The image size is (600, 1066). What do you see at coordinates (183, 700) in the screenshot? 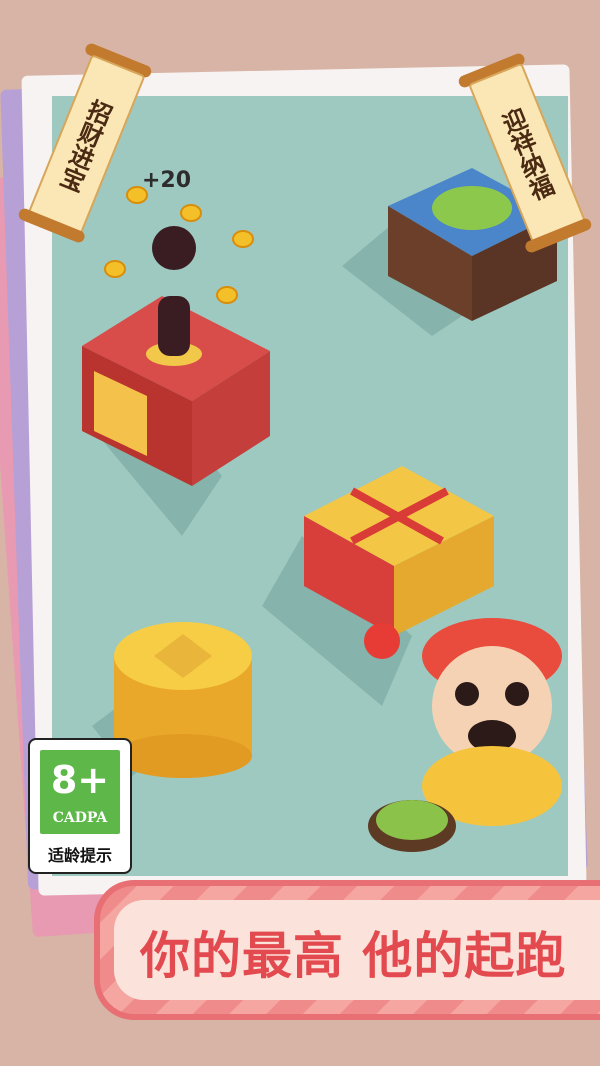
I see `gold-coin-platform` at bounding box center [183, 700].